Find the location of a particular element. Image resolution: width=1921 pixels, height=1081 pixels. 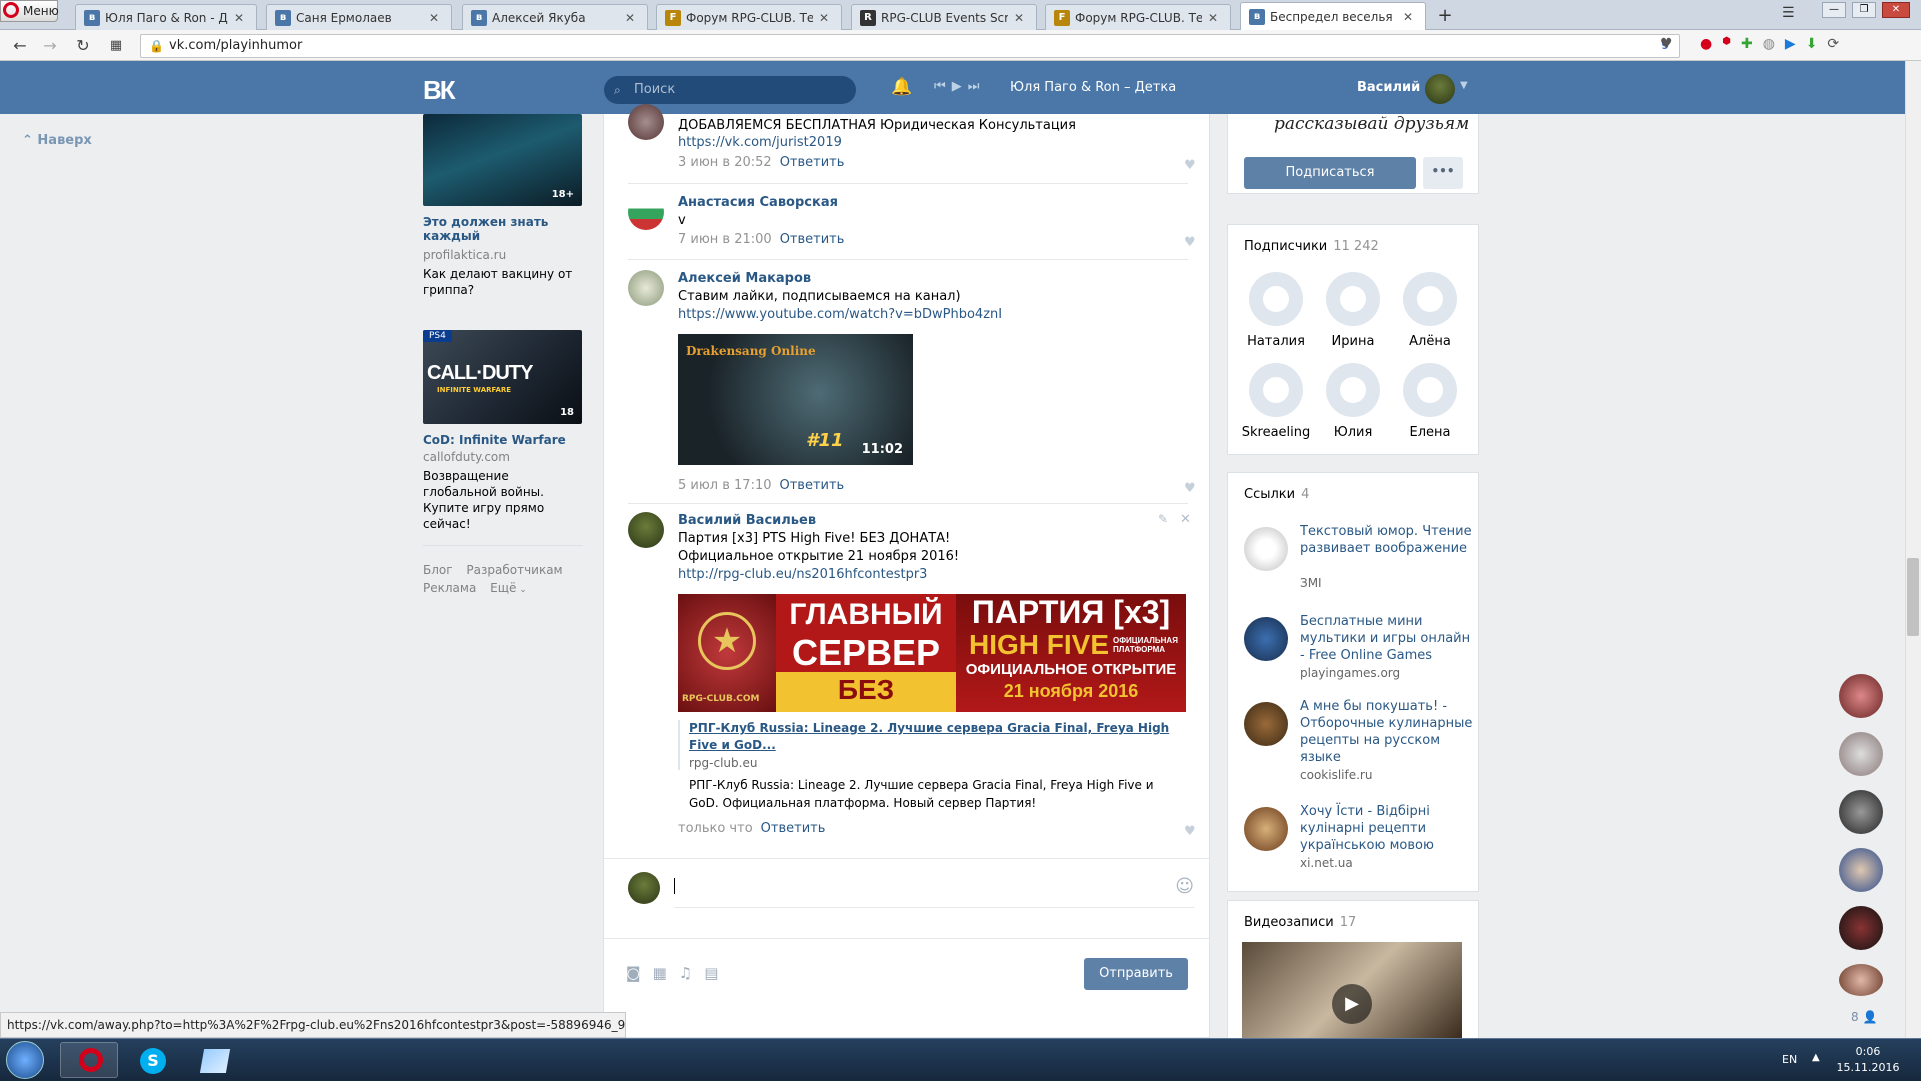

subscriber: Юлия is located at coordinates (1353, 401).